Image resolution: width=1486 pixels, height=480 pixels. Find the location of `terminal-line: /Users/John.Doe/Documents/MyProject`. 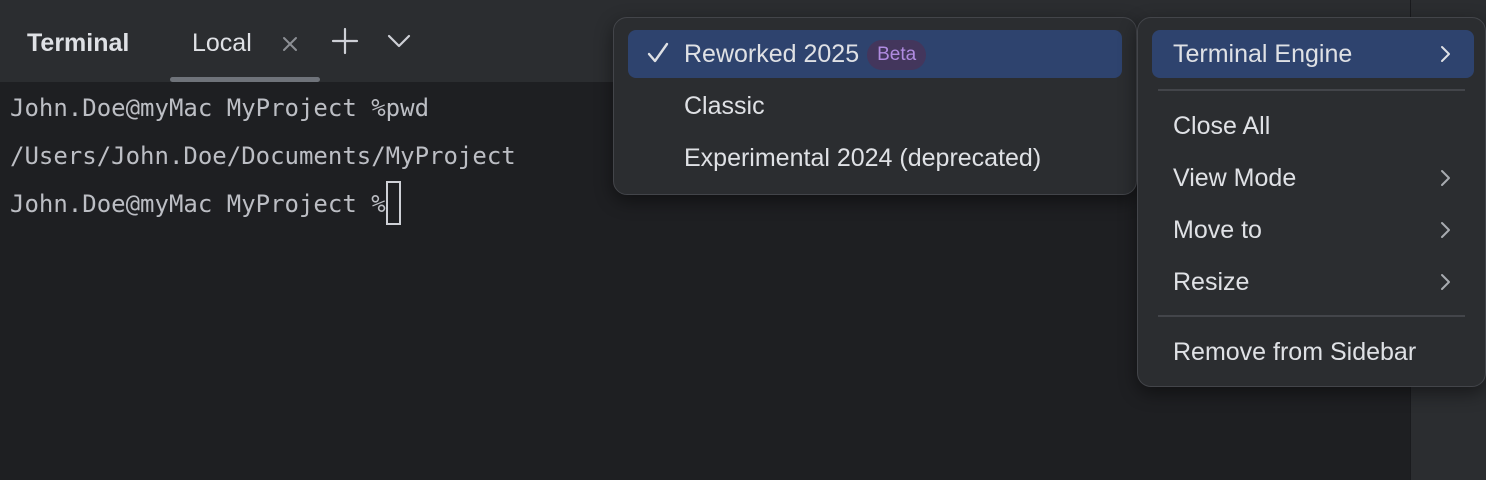

terminal-line: /Users/John.Doe/Documents/MyProject is located at coordinates (263, 156).